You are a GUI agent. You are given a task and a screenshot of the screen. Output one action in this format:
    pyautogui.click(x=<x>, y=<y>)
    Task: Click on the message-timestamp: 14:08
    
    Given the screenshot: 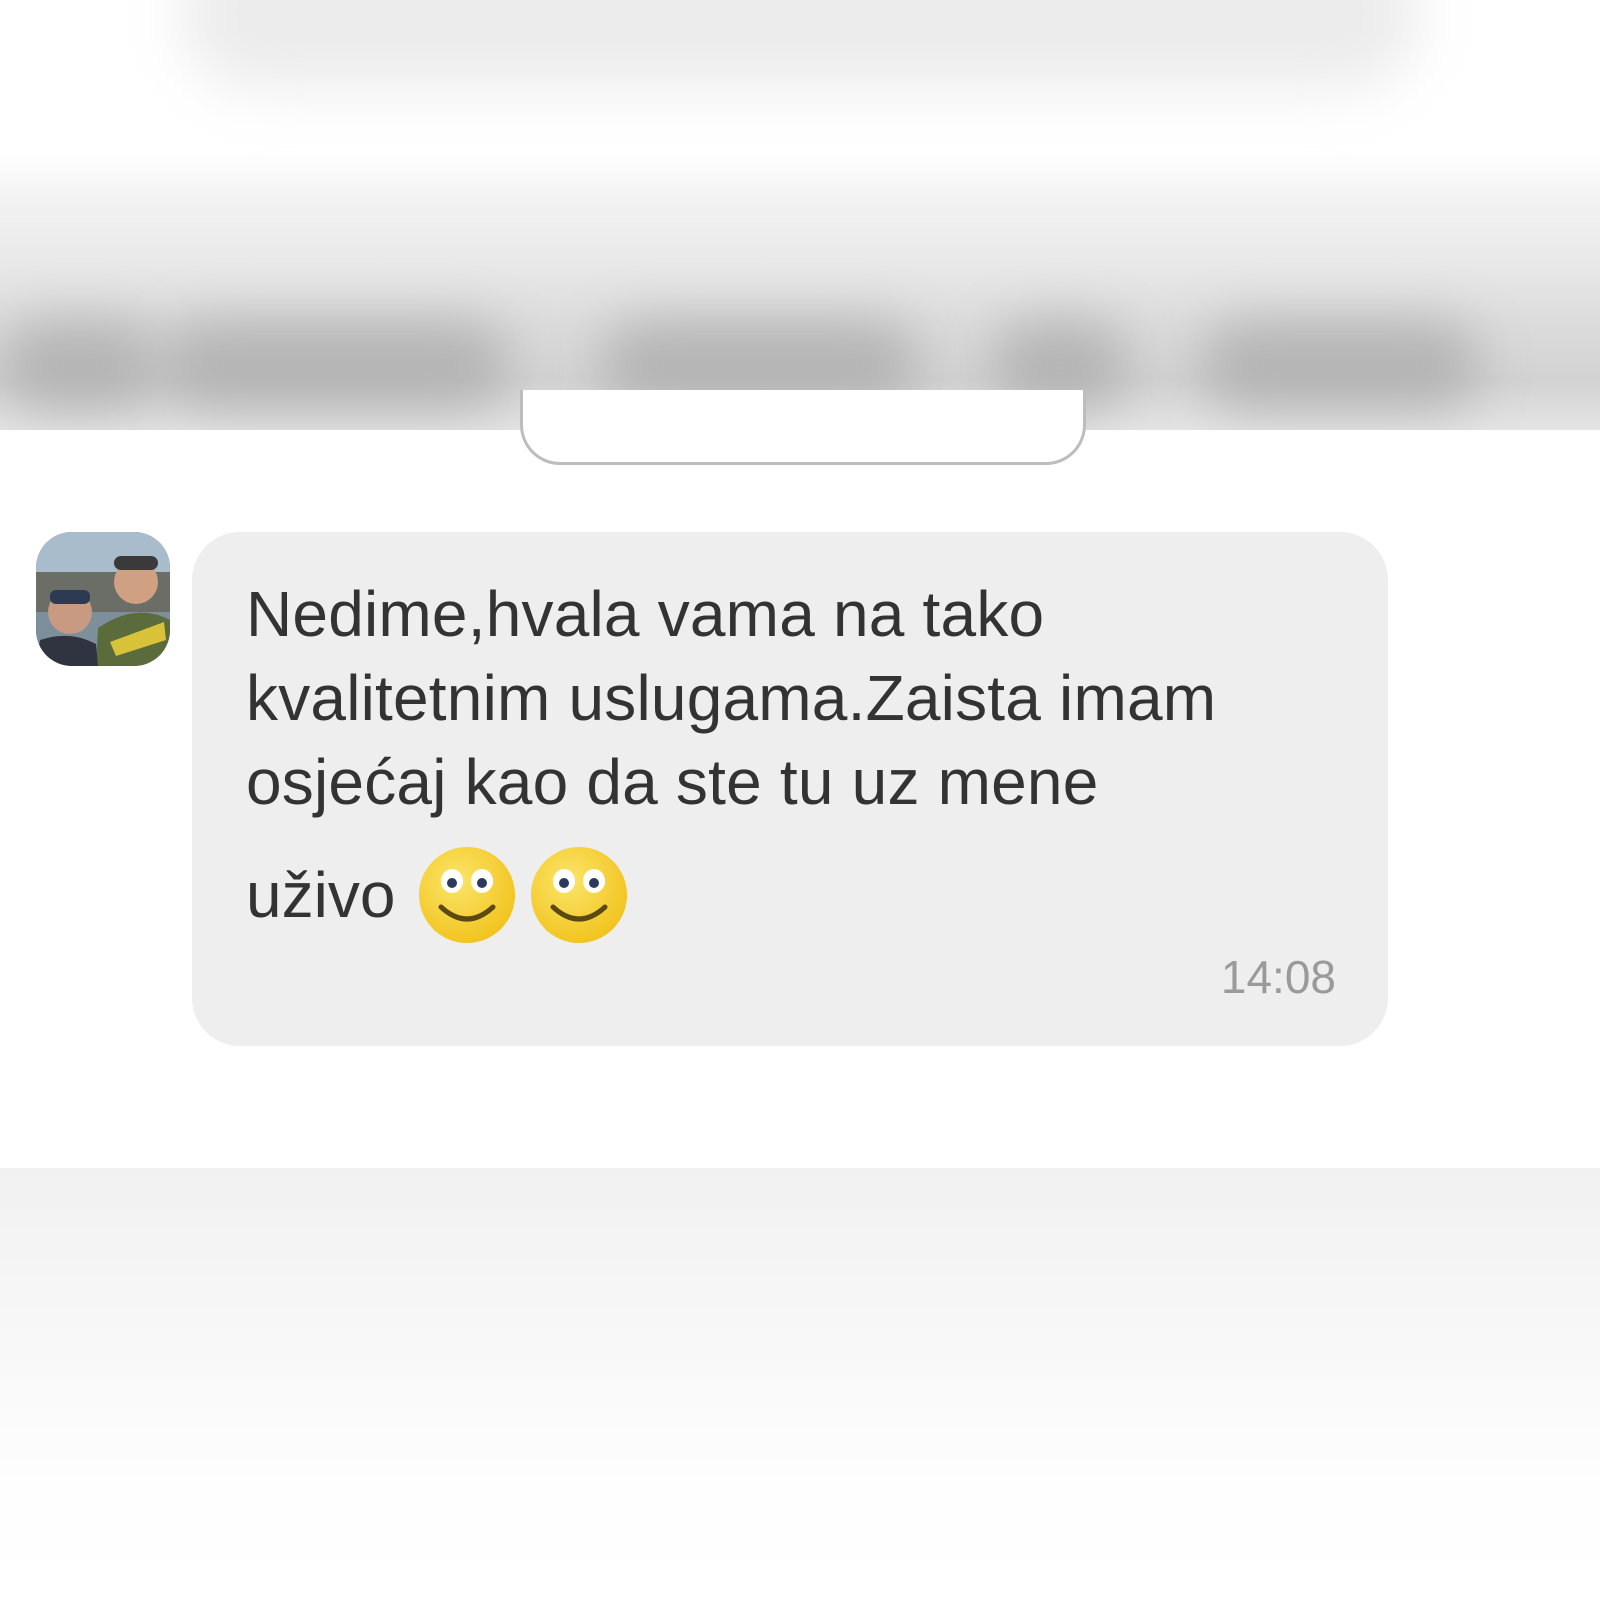 What is the action you would take?
    pyautogui.click(x=1278, y=977)
    